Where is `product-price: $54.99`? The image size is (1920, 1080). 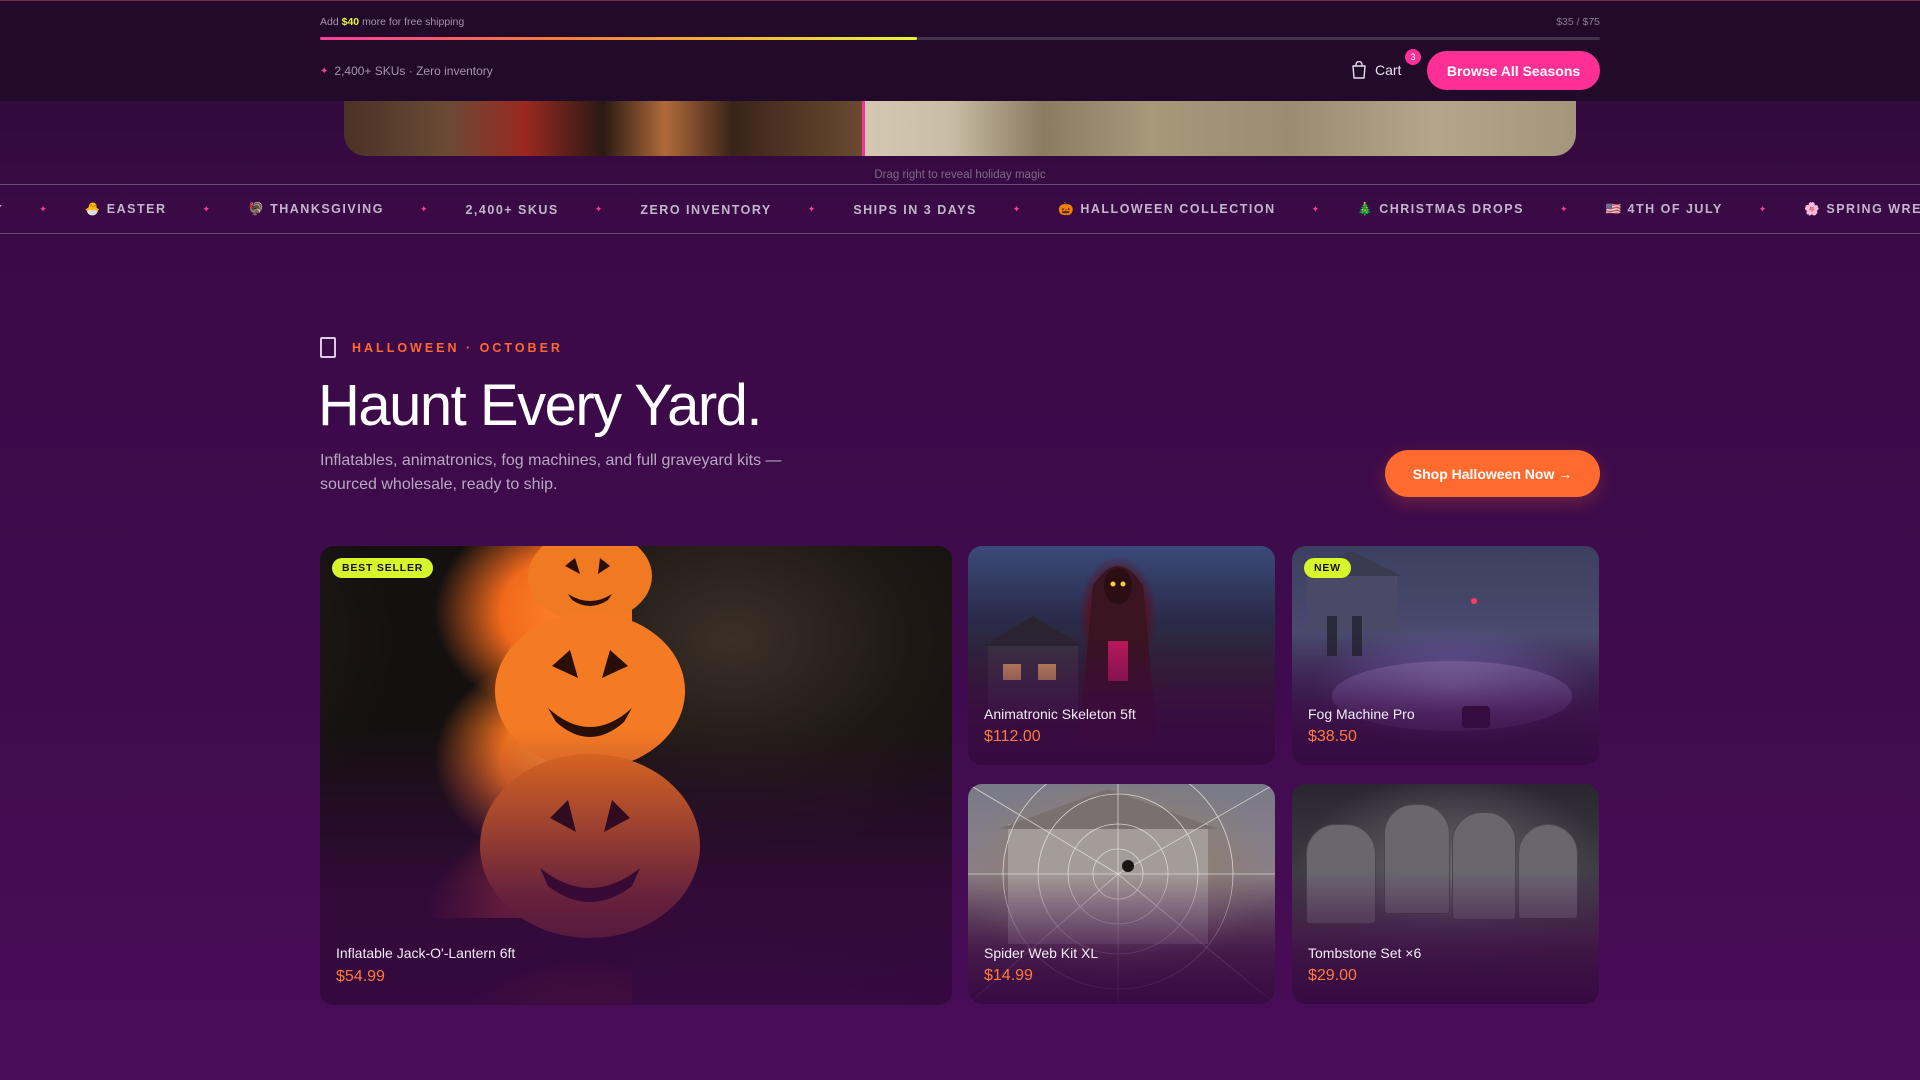 product-price: $54.99 is located at coordinates (360, 976).